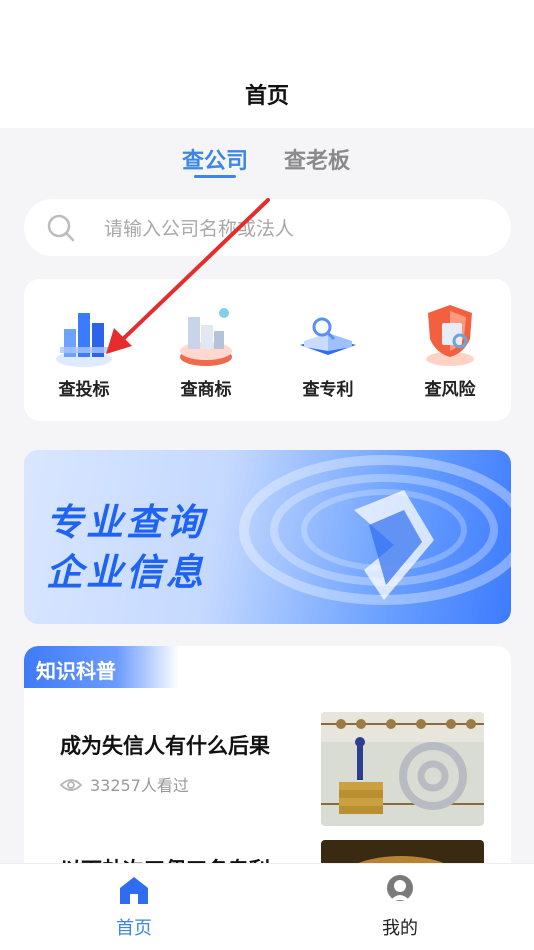  What do you see at coordinates (84, 390) in the screenshot?
I see `quick-action-label: 查投标` at bounding box center [84, 390].